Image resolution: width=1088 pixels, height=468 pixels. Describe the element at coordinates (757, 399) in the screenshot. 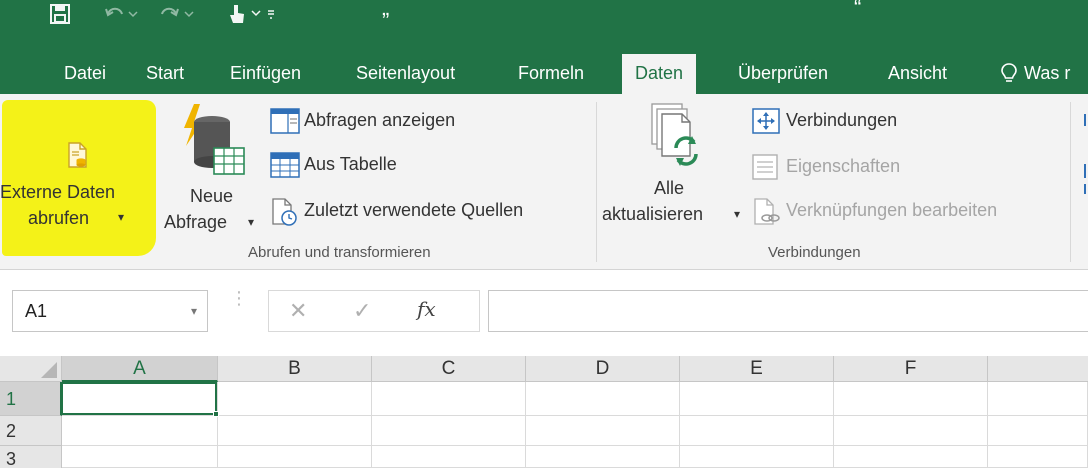

I see `cell-e1` at that location.